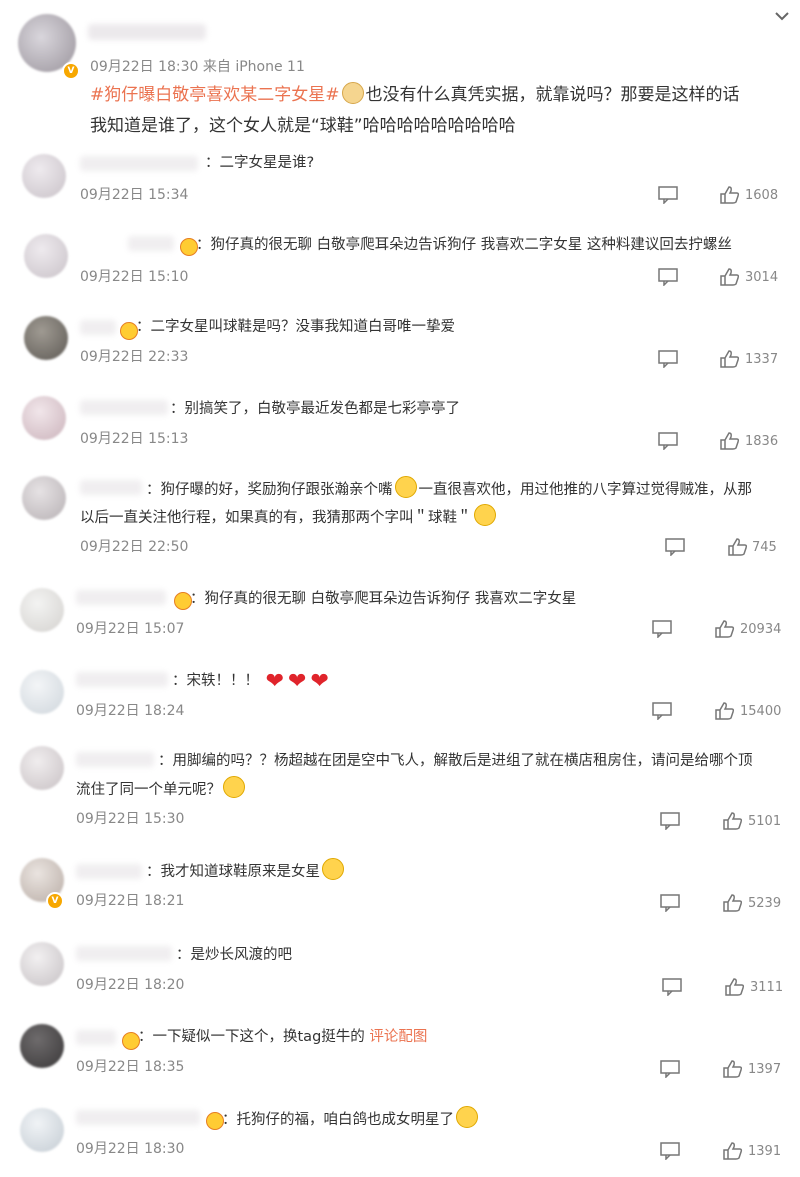 Image resolution: width=800 pixels, height=1177 pixels. I want to click on comment-item: ：宋轶！！！ ❤ ❤ ❤ 09月22日 18:24 15400, so click(400, 699).